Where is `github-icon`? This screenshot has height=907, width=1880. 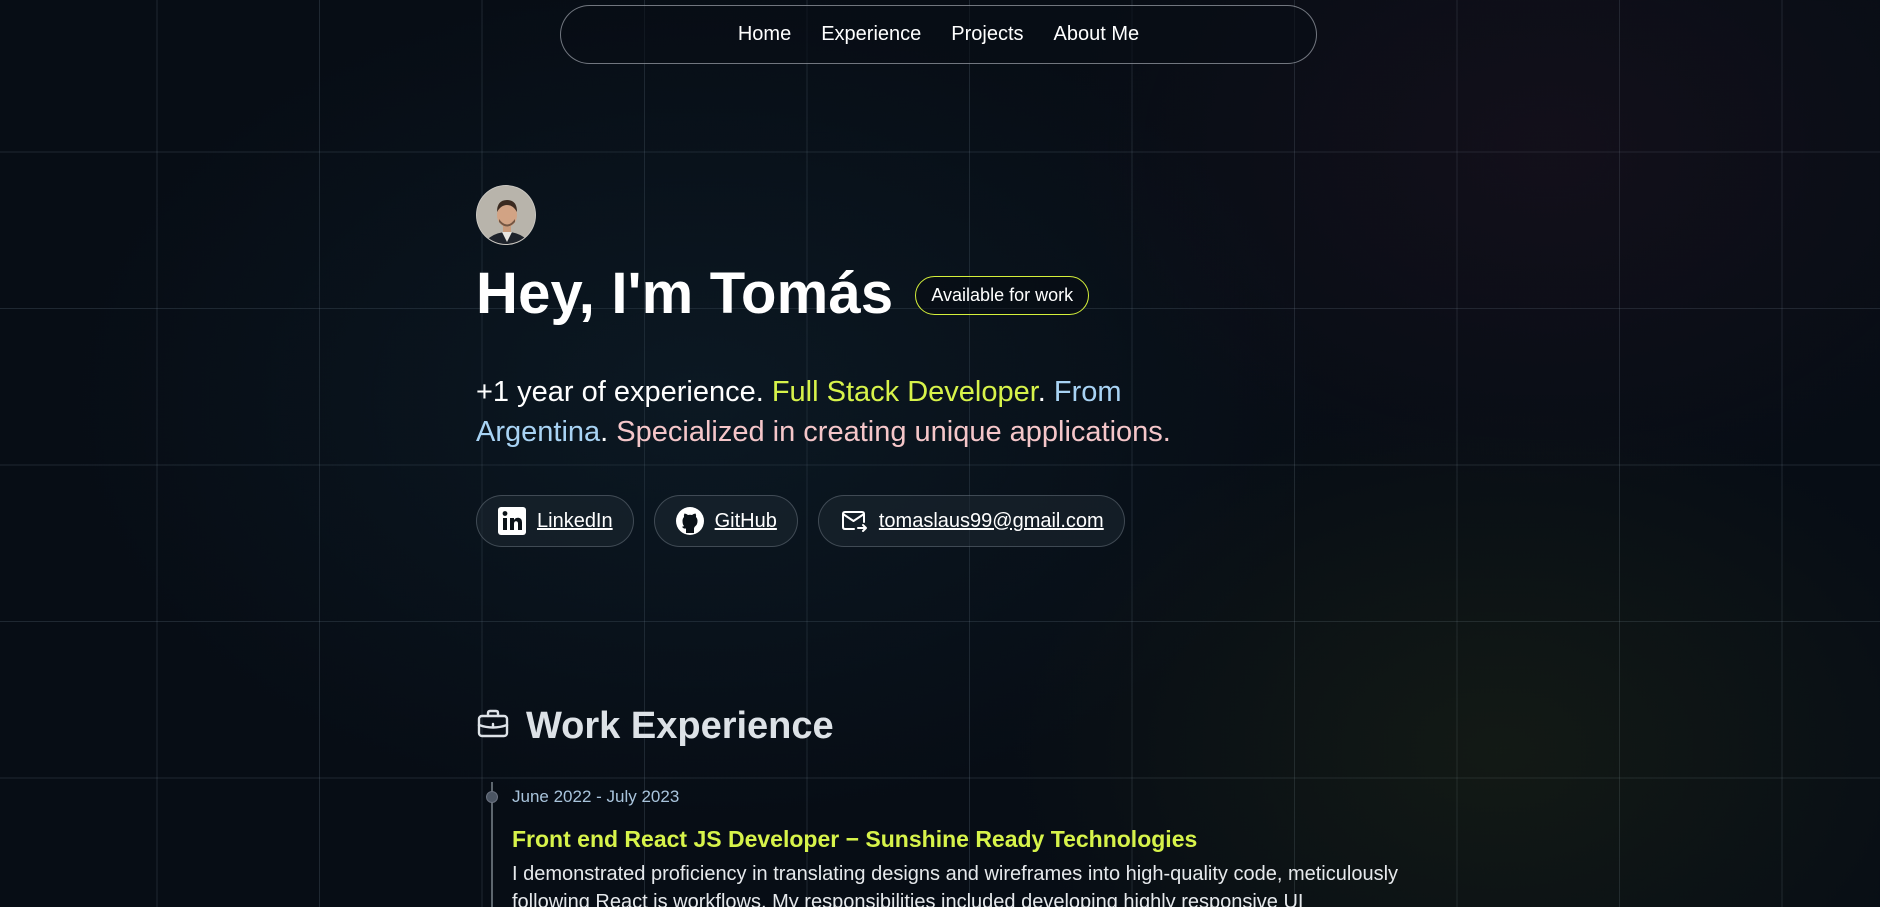
github-icon is located at coordinates (690, 521).